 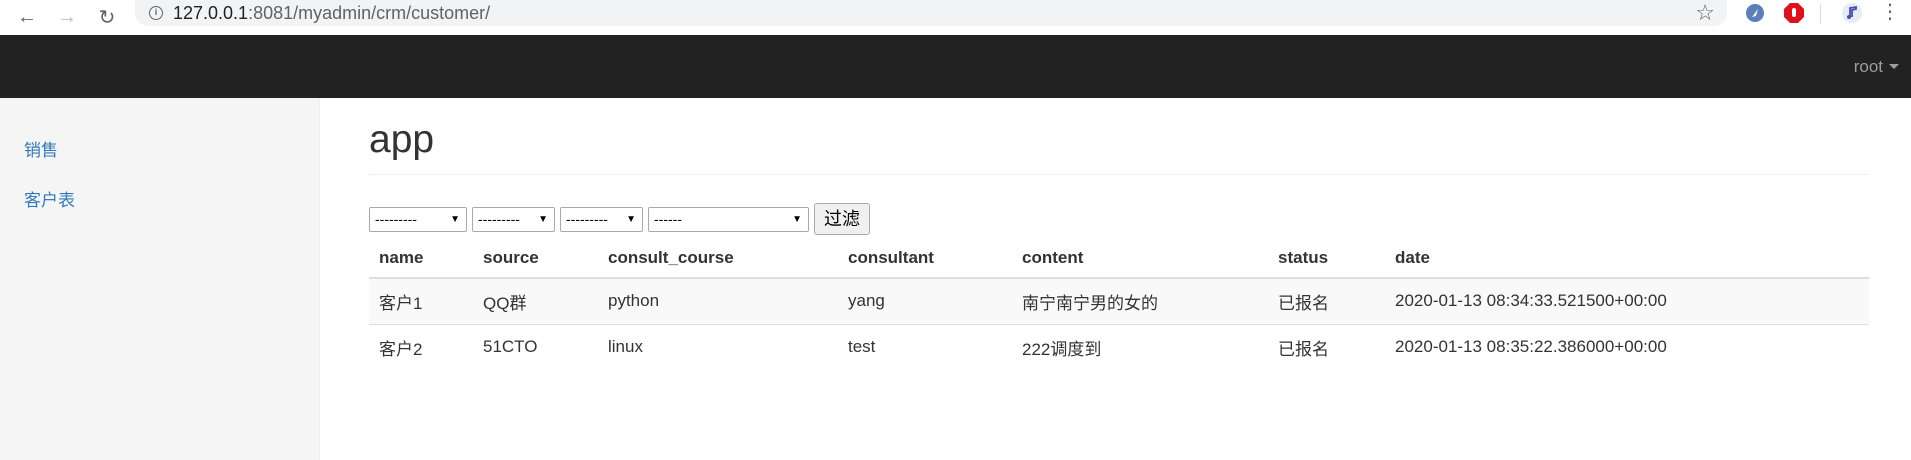 What do you see at coordinates (1326, 258) in the screenshot?
I see `column-header-status: status` at bounding box center [1326, 258].